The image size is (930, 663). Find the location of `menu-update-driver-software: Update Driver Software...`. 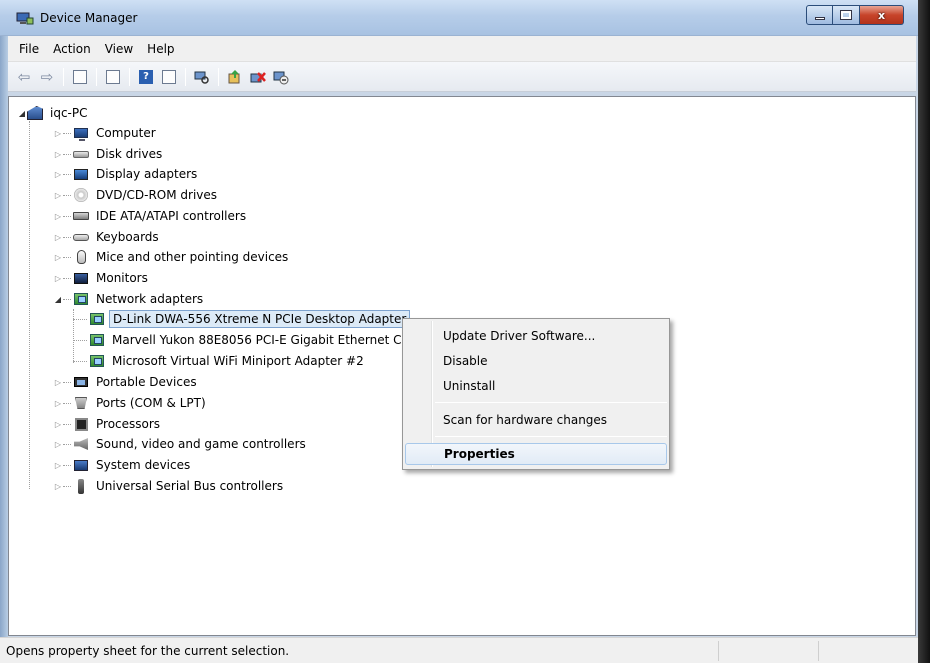

menu-update-driver-software: Update Driver Software... is located at coordinates (536, 336).